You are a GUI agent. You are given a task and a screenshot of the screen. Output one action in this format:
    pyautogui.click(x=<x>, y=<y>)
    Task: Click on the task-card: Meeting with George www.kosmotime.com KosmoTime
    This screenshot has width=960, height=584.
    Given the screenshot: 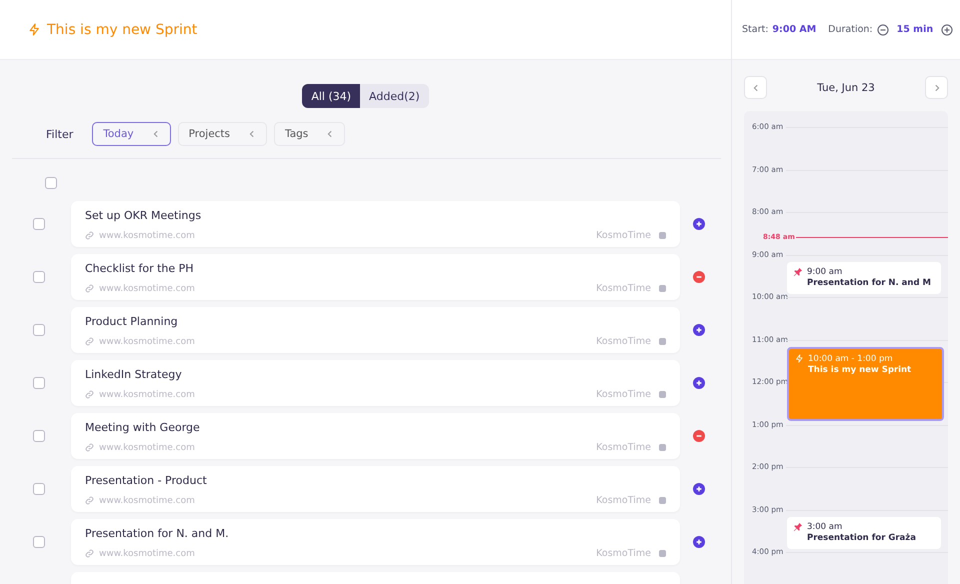 What is the action you would take?
    pyautogui.click(x=375, y=436)
    